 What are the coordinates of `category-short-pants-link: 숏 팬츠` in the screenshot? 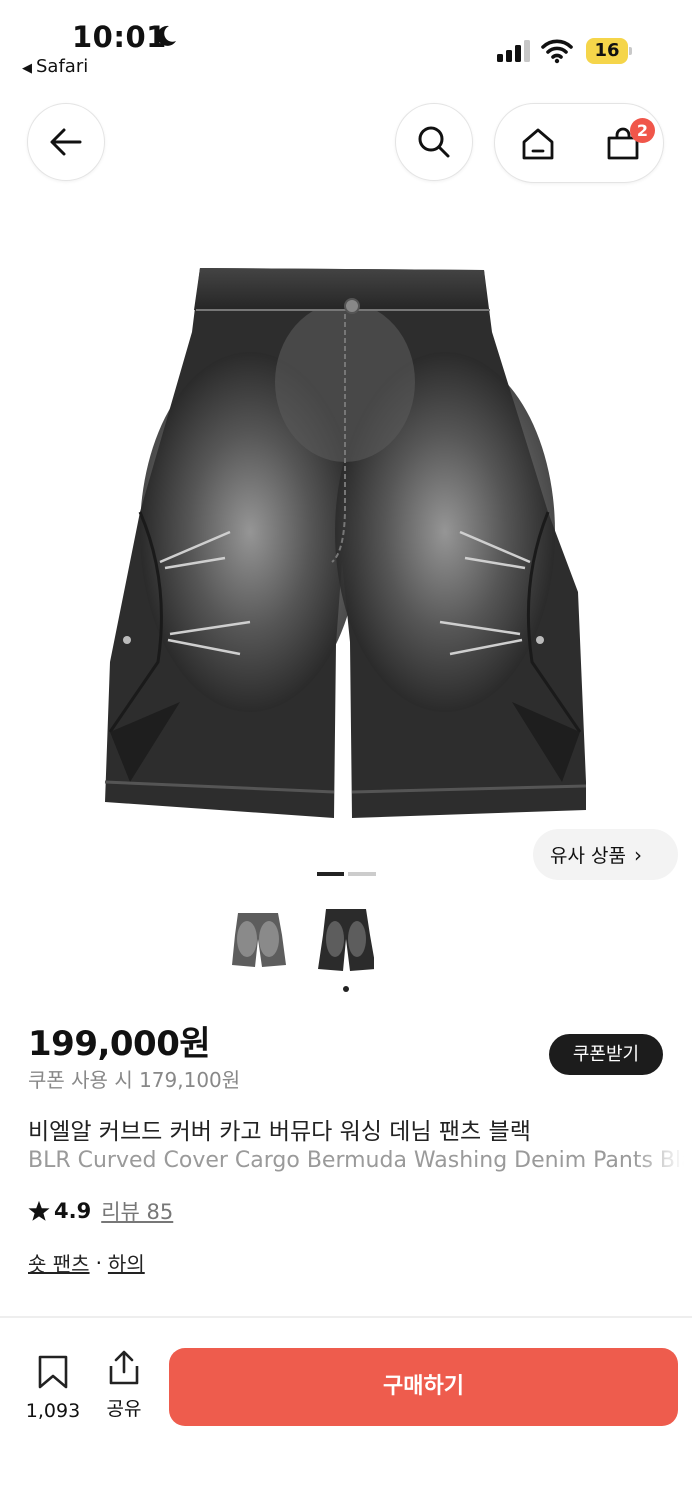 It's located at (59, 1262).